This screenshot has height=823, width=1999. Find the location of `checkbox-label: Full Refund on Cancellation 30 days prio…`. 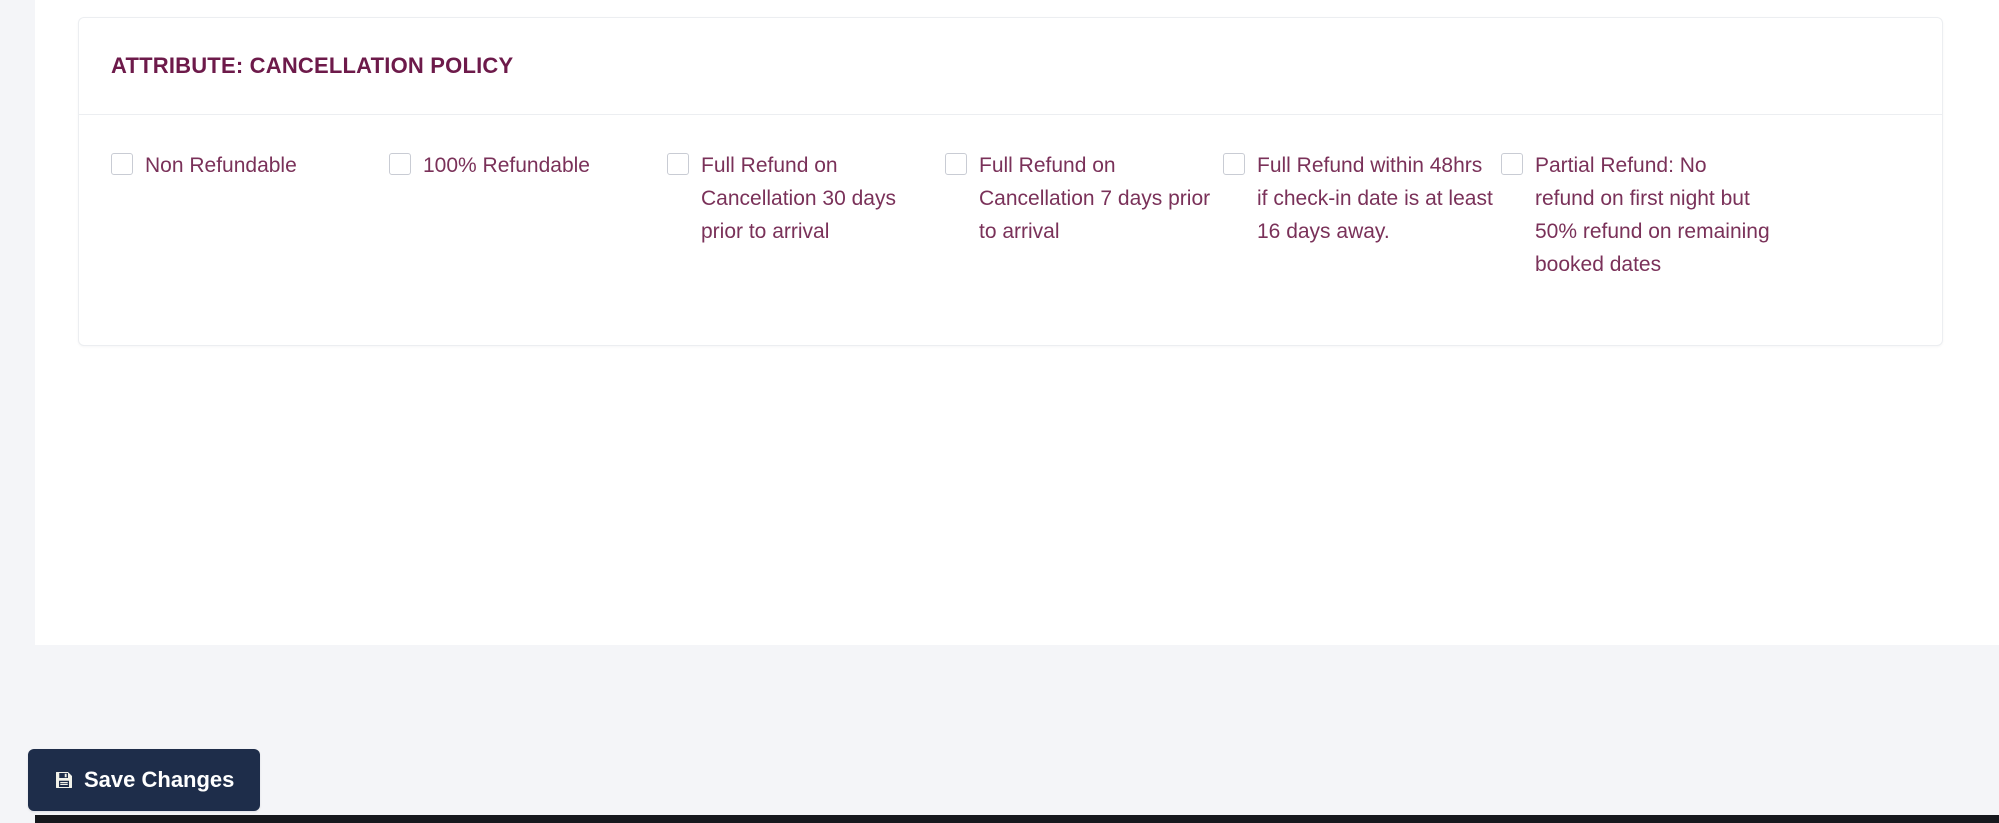

checkbox-label: Full Refund on Cancellation 30 days prio… is located at coordinates (798, 198).